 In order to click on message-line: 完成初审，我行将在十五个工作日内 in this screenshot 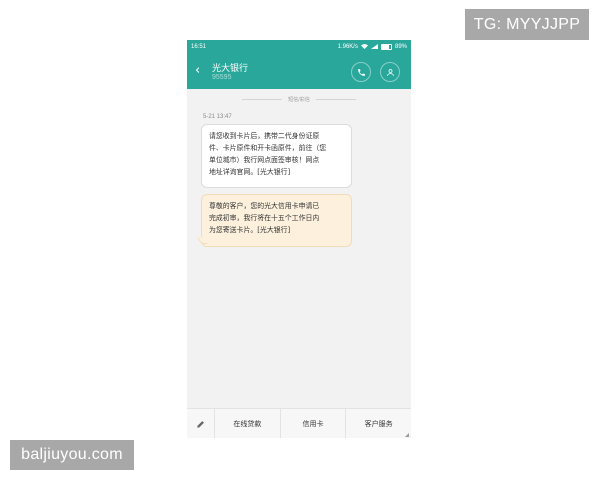, I will do `click(264, 218)`.